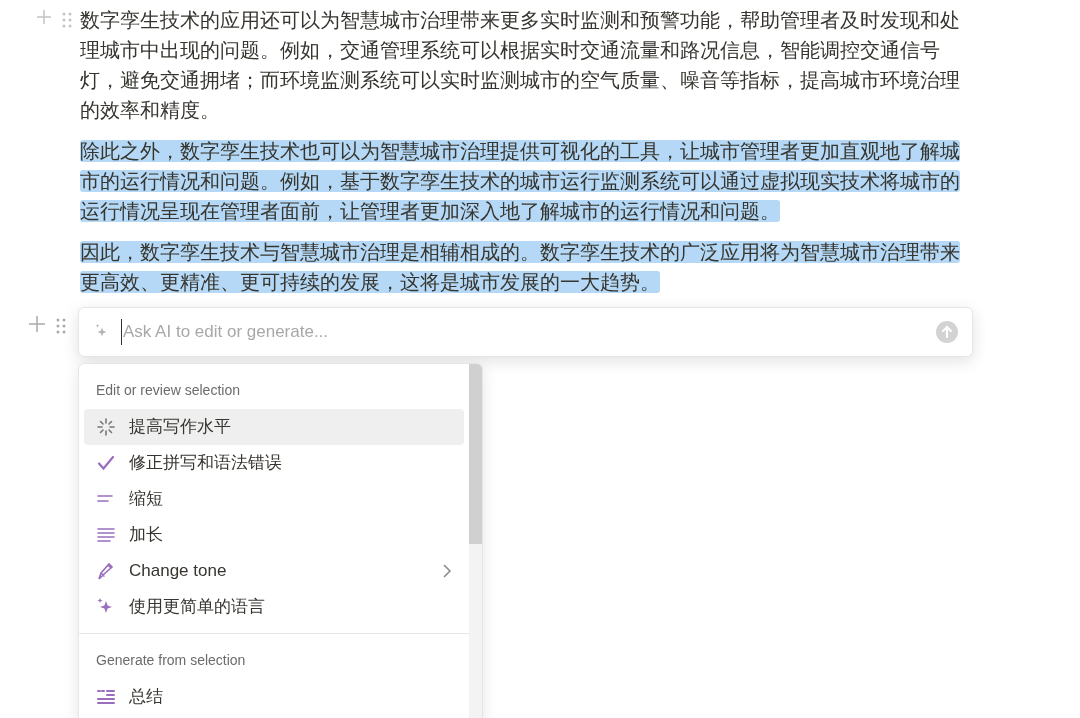  Describe the element at coordinates (274, 535) in the screenshot. I see `menu-item: 加长` at that location.